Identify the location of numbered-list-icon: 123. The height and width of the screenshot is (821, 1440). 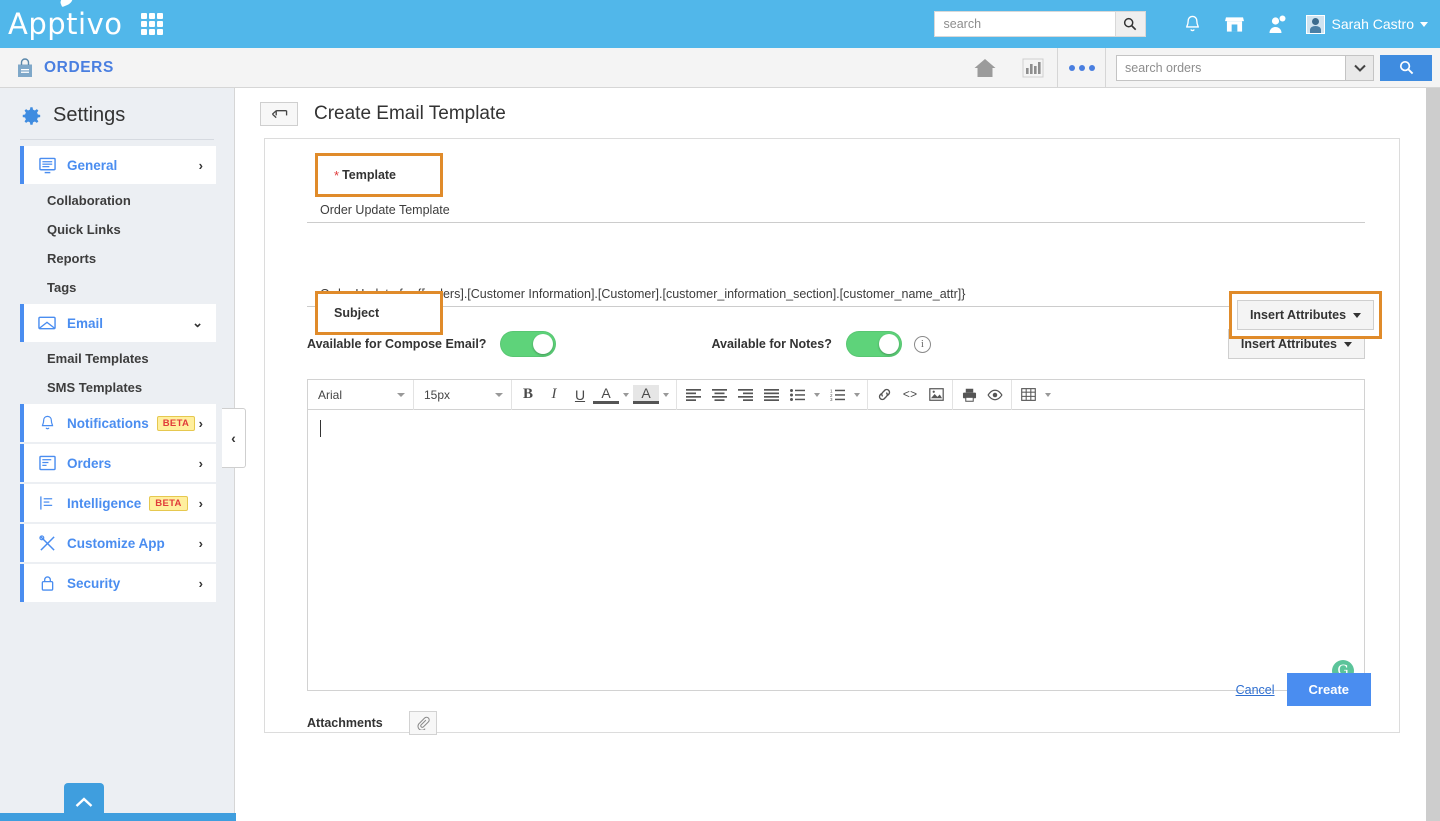
(837, 395).